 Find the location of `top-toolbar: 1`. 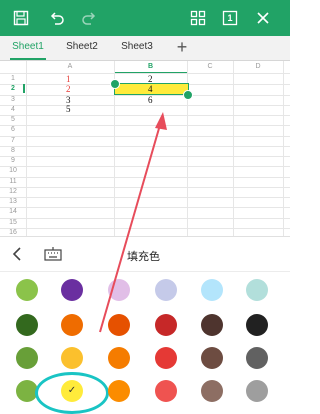

top-toolbar: 1 is located at coordinates (145, 18).